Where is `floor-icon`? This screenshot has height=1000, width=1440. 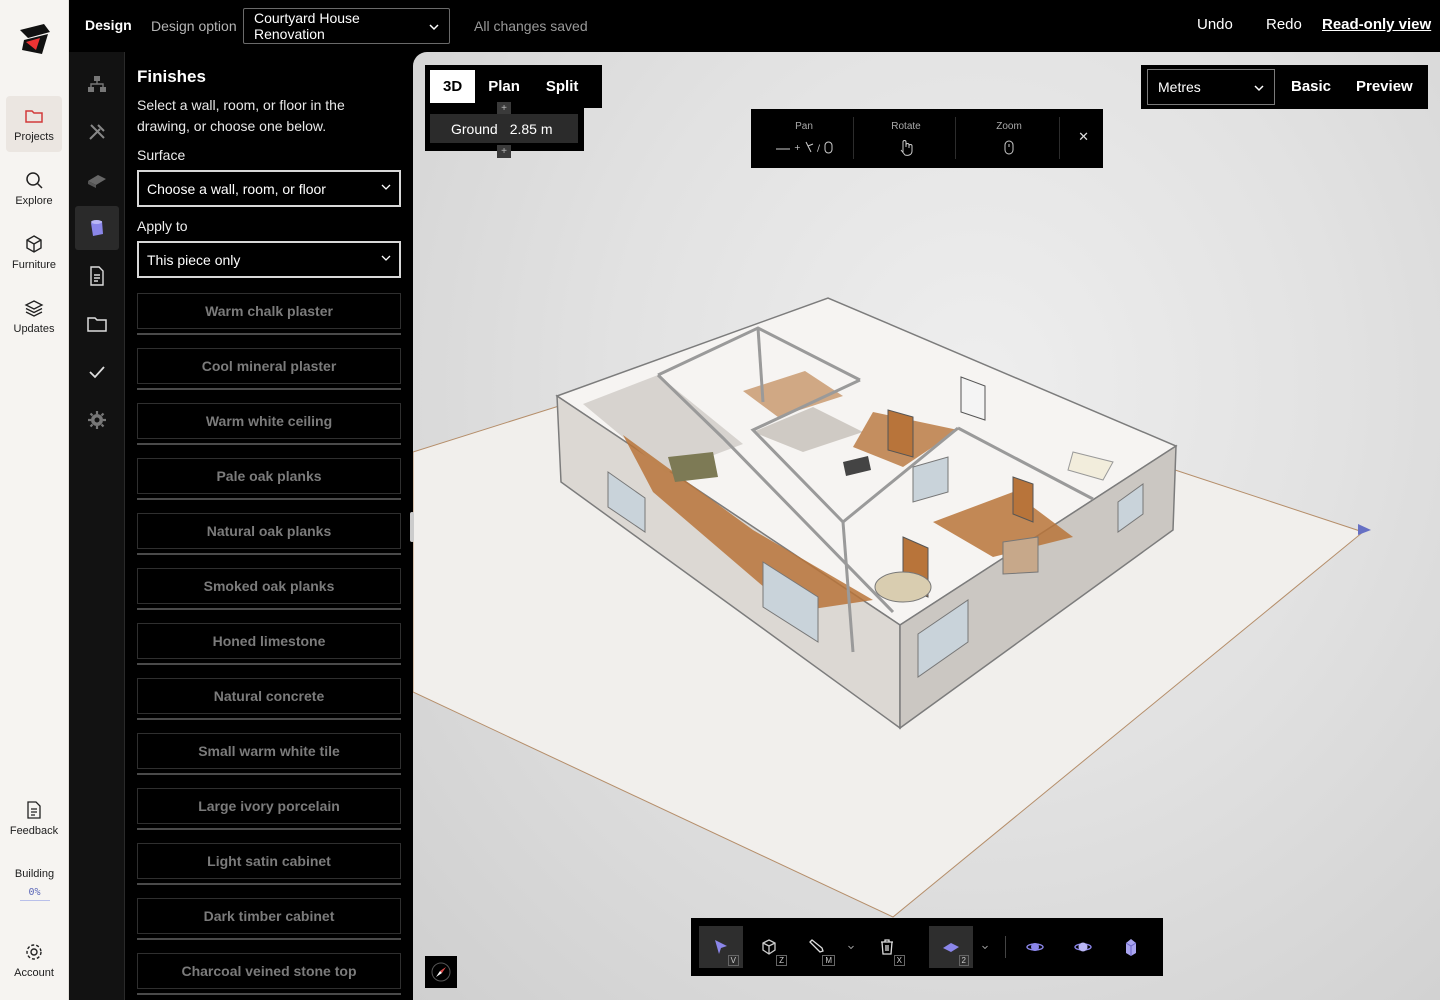 floor-icon is located at coordinates (951, 947).